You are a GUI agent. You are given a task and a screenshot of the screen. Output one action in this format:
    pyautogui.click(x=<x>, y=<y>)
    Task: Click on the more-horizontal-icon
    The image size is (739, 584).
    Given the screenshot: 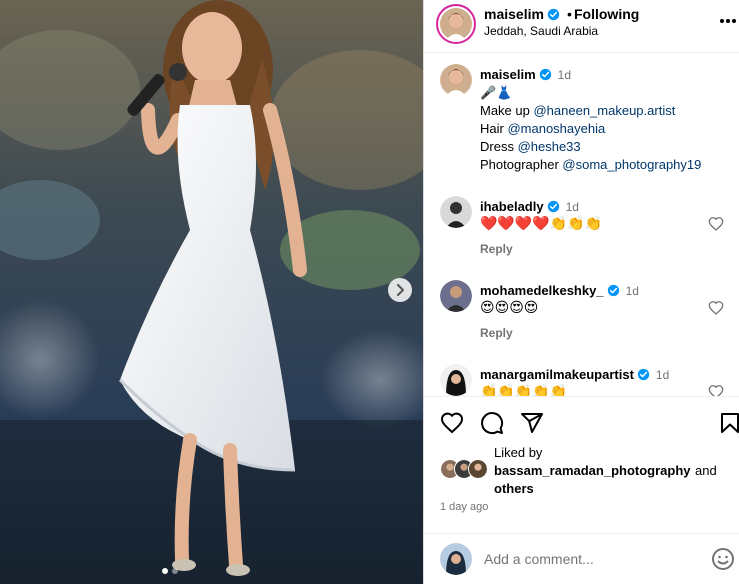 What is the action you would take?
    pyautogui.click(x=728, y=21)
    